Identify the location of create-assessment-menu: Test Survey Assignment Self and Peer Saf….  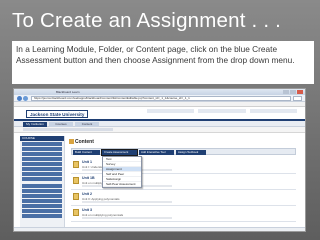
(122, 172).